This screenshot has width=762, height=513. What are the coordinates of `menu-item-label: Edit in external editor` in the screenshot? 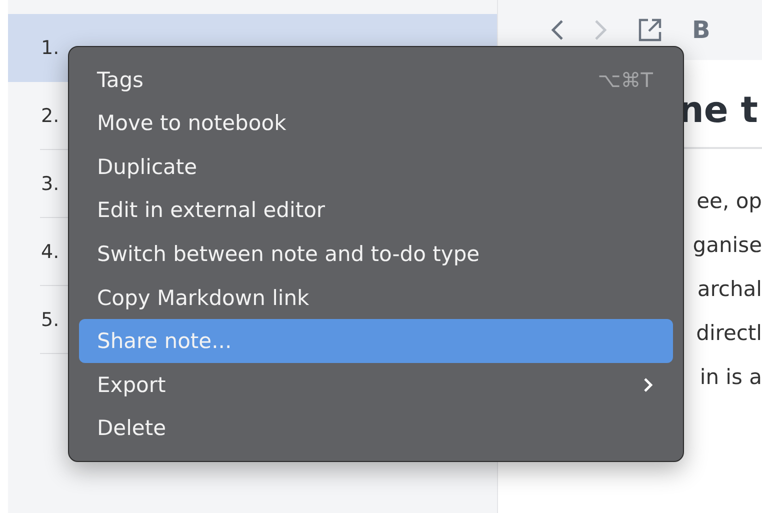 It's located at (211, 210).